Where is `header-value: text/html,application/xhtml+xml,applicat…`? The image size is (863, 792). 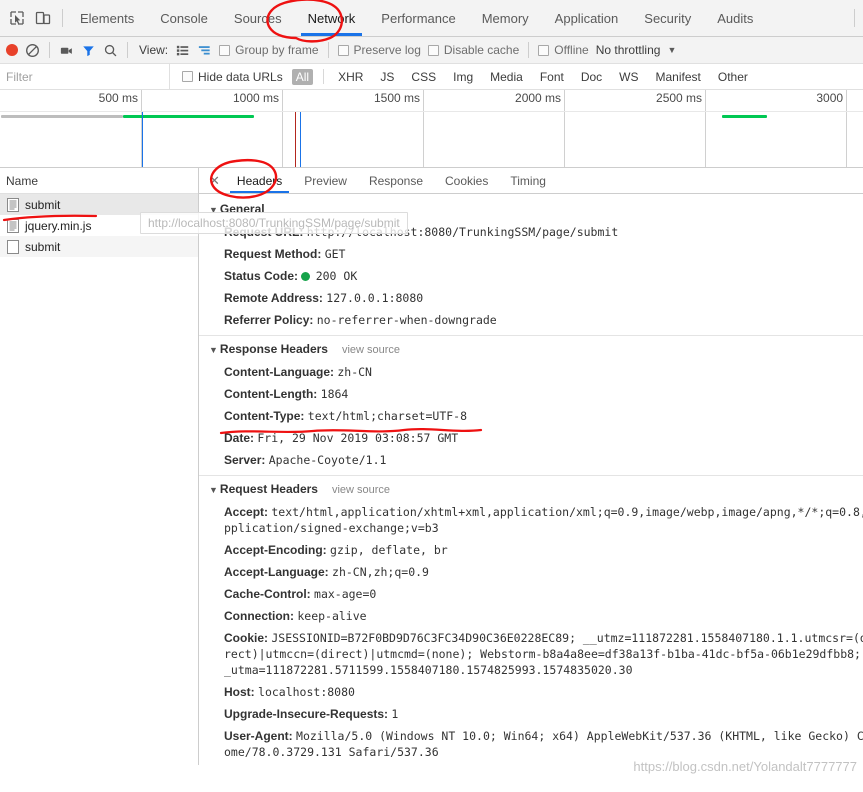 header-value: text/html,application/xhtml+xml,applicat… is located at coordinates (543, 520).